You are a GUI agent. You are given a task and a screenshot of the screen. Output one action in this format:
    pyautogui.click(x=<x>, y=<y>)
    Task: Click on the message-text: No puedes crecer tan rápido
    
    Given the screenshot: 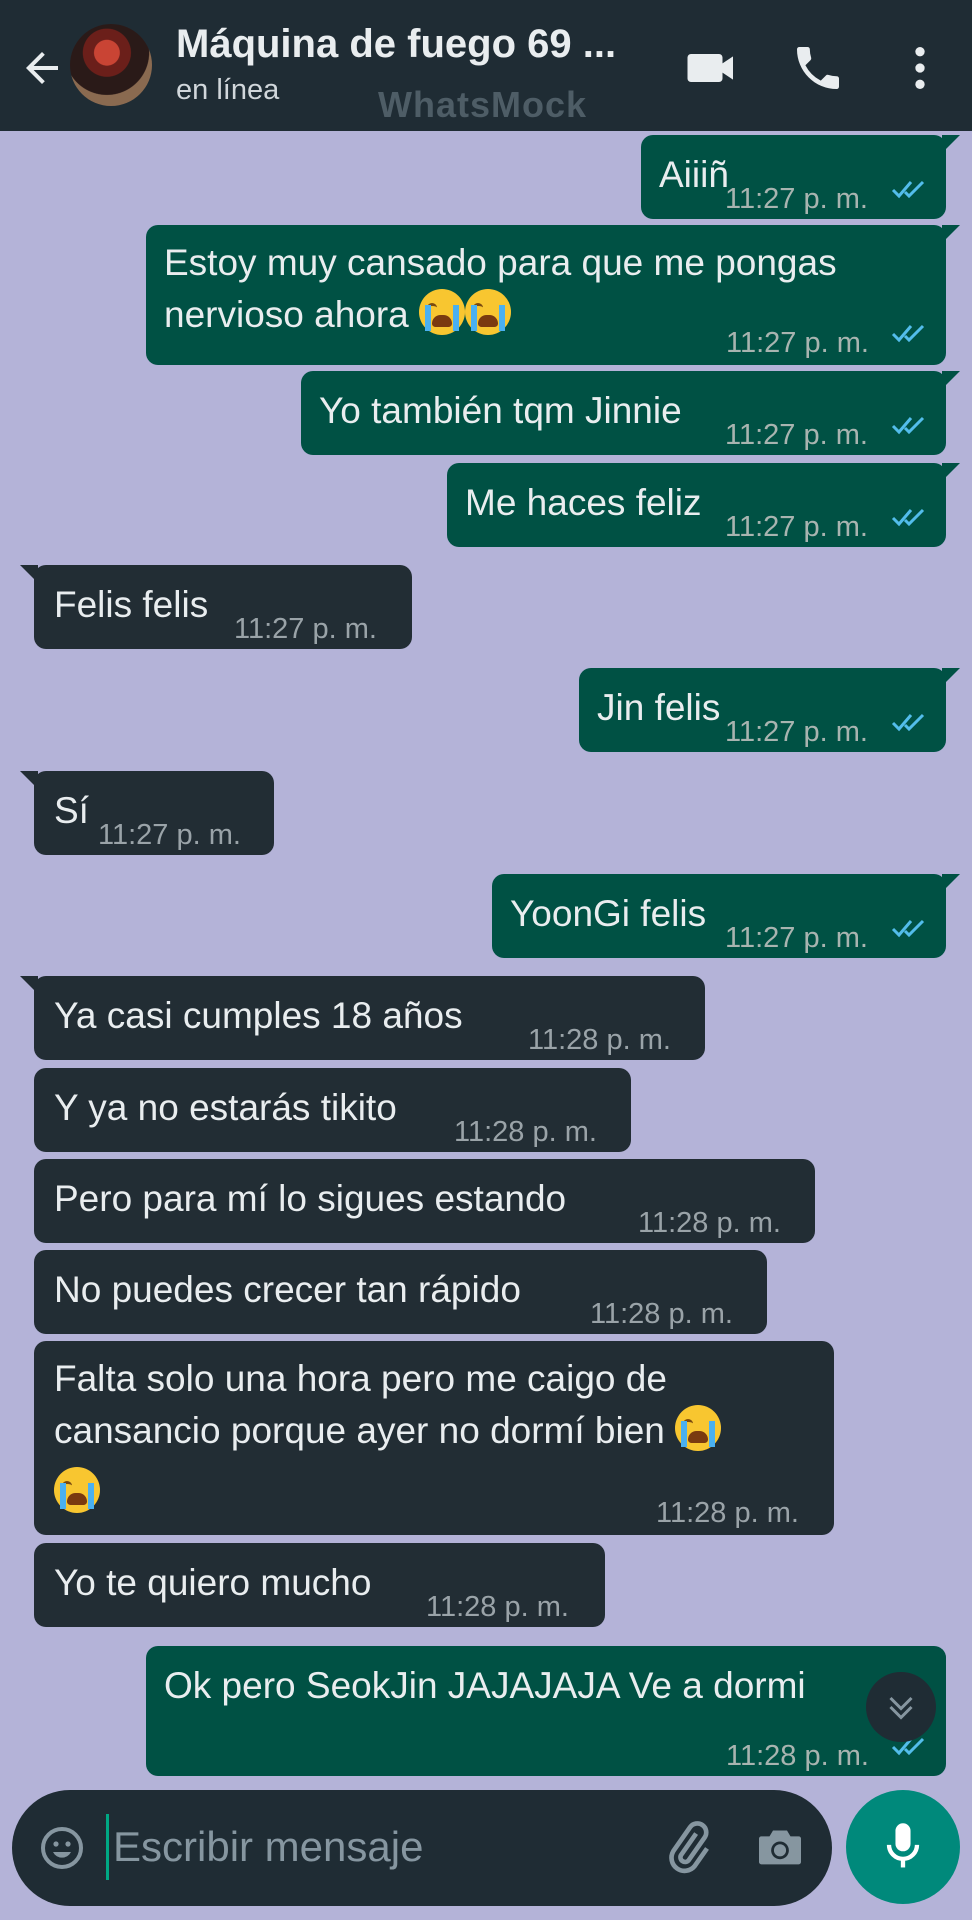 What is the action you would take?
    pyautogui.click(x=287, y=1289)
    